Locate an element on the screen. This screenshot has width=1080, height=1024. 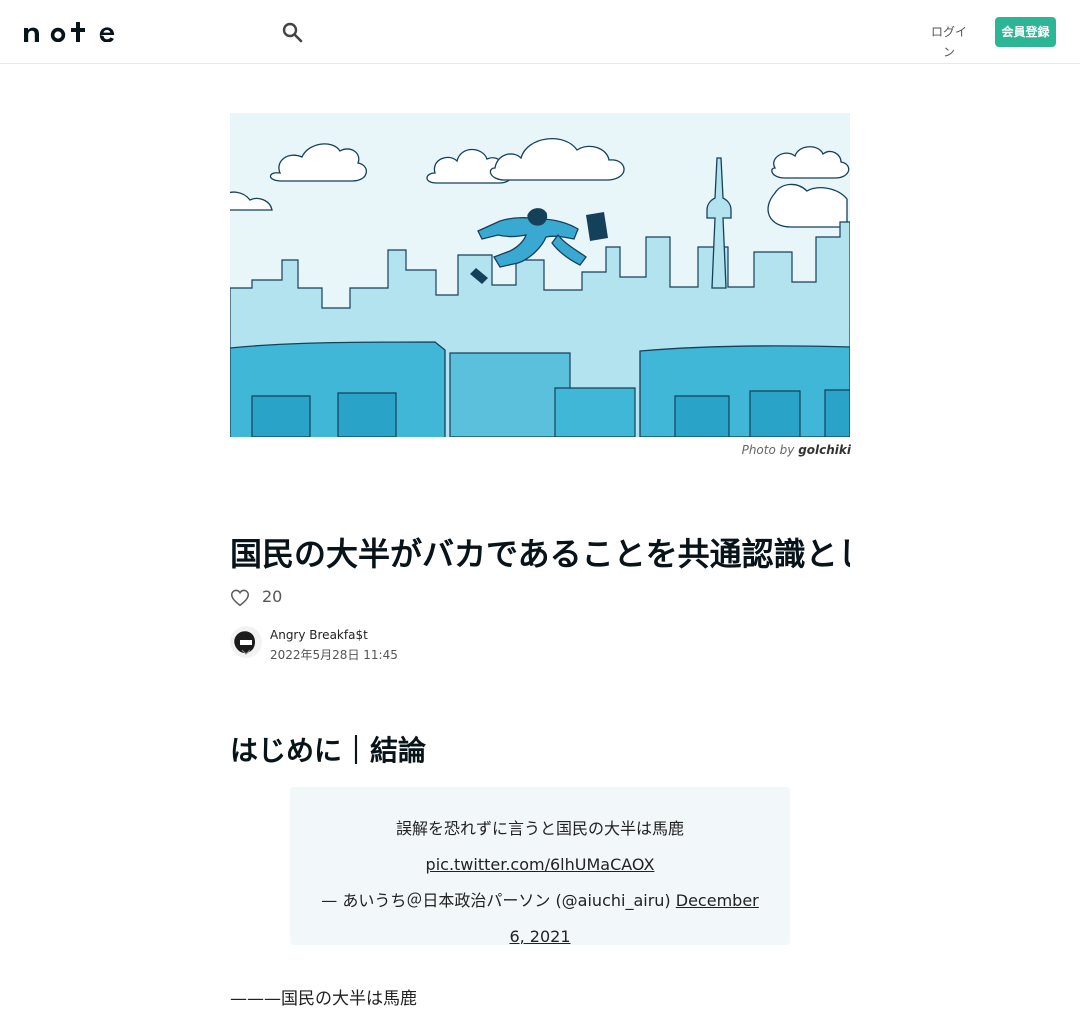
login-link: ログイン is located at coordinates (949, 40).